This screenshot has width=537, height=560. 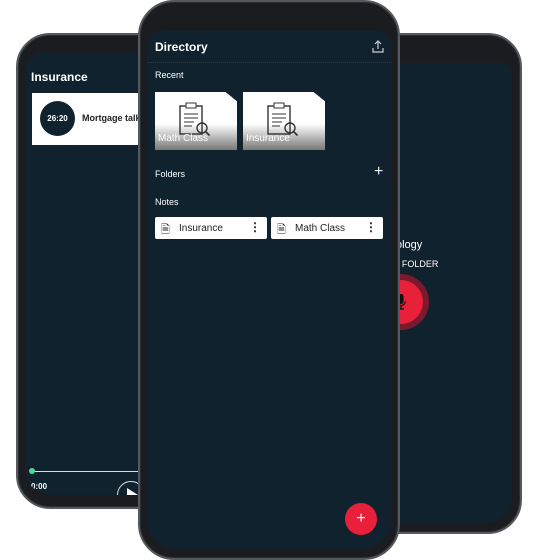 What do you see at coordinates (201, 228) in the screenshot?
I see `note-label: Insurance` at bounding box center [201, 228].